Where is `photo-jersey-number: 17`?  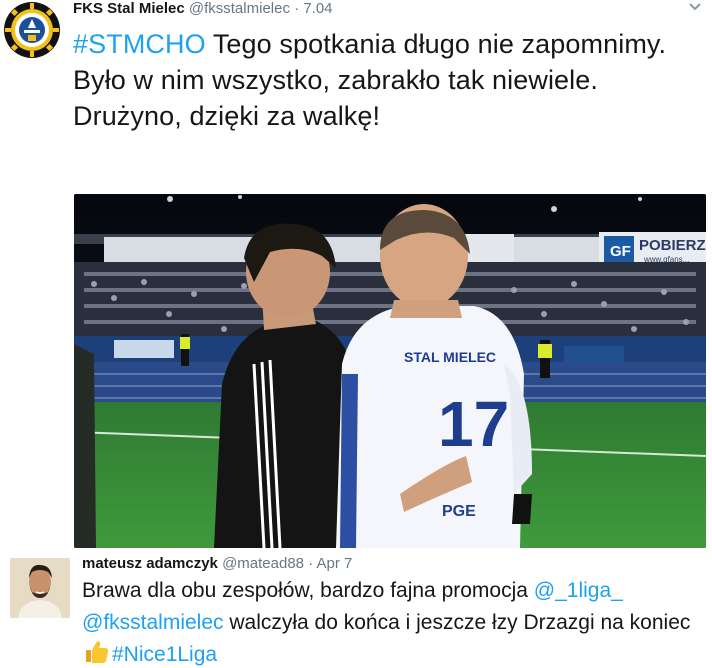 photo-jersey-number: 17 is located at coordinates (473, 424).